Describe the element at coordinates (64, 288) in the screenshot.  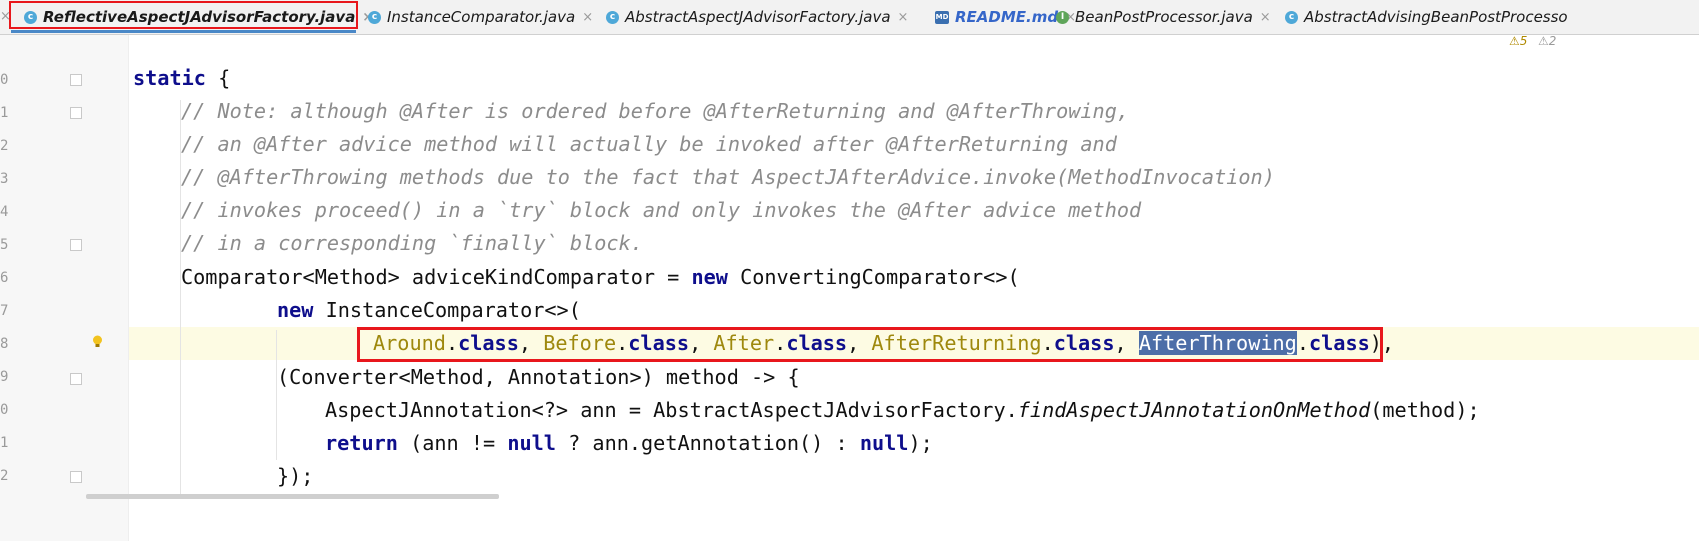
I see `editor-gutter` at that location.